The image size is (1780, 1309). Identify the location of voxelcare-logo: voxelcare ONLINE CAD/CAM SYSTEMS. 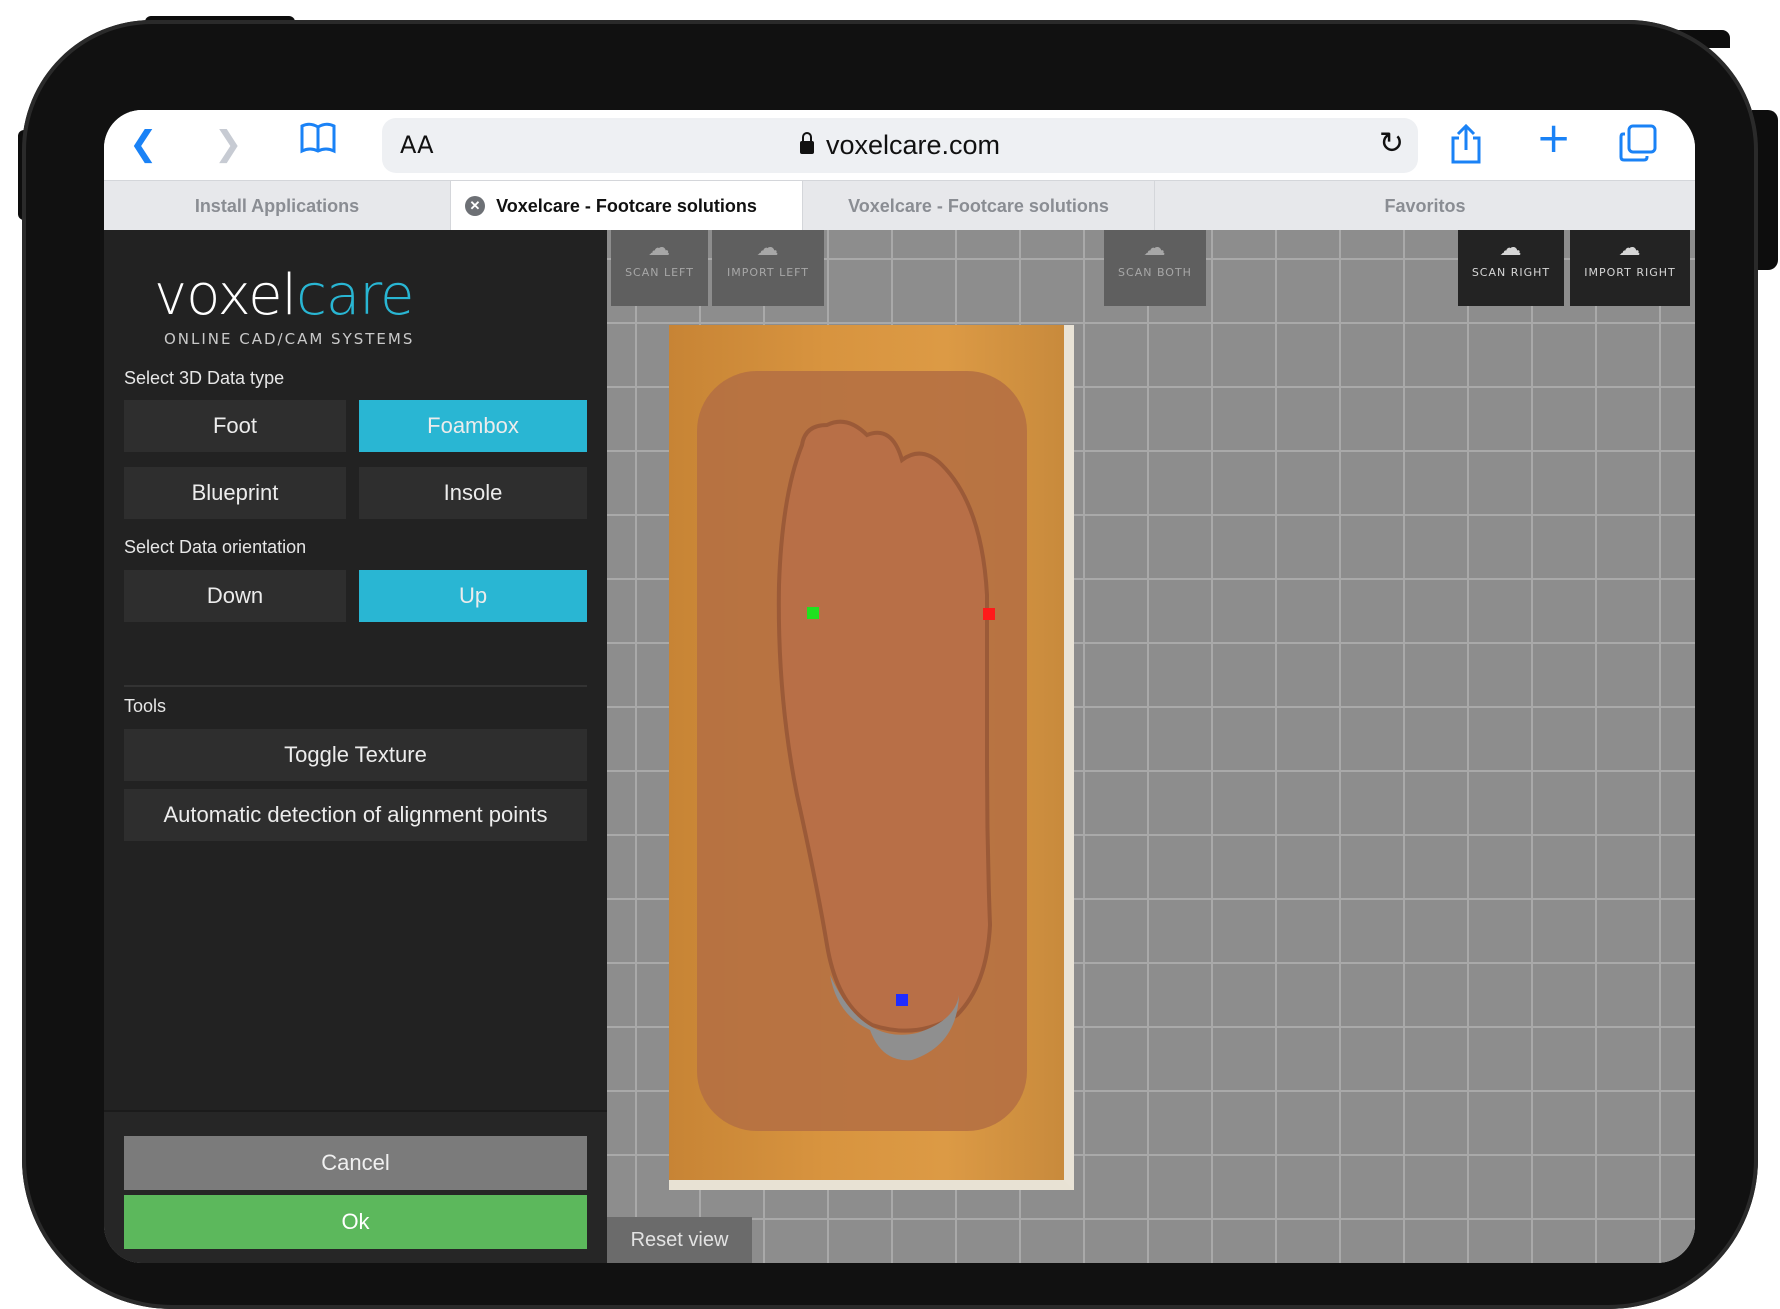
(284, 308).